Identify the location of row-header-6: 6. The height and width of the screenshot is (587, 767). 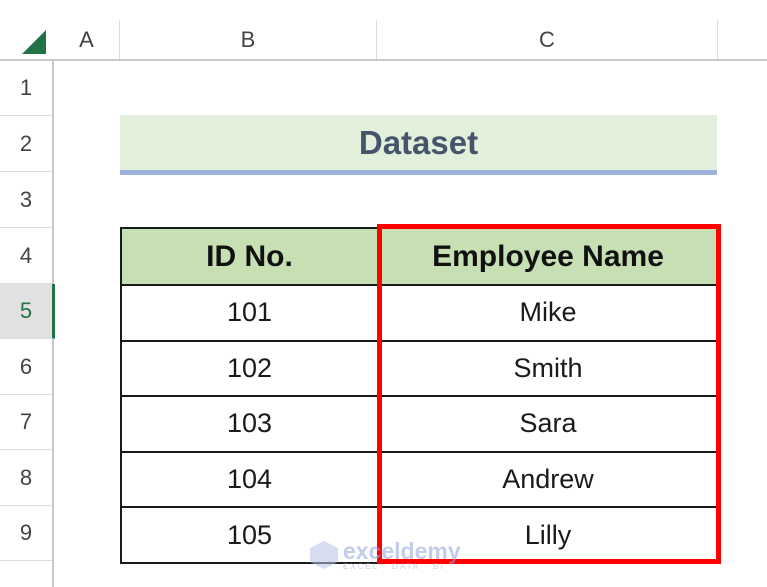
(26, 367).